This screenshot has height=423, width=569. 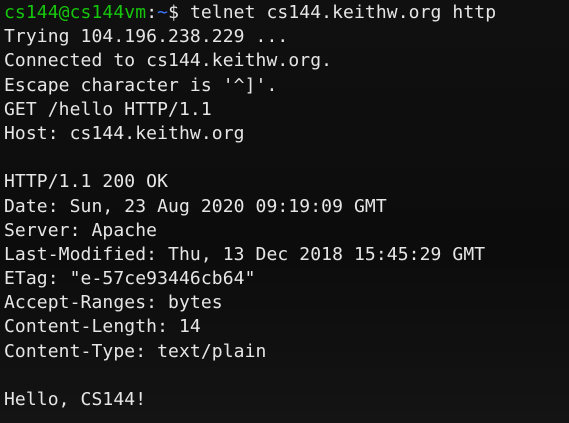 What do you see at coordinates (81, 230) in the screenshot?
I see `output-line-server: Server: Apache` at bounding box center [81, 230].